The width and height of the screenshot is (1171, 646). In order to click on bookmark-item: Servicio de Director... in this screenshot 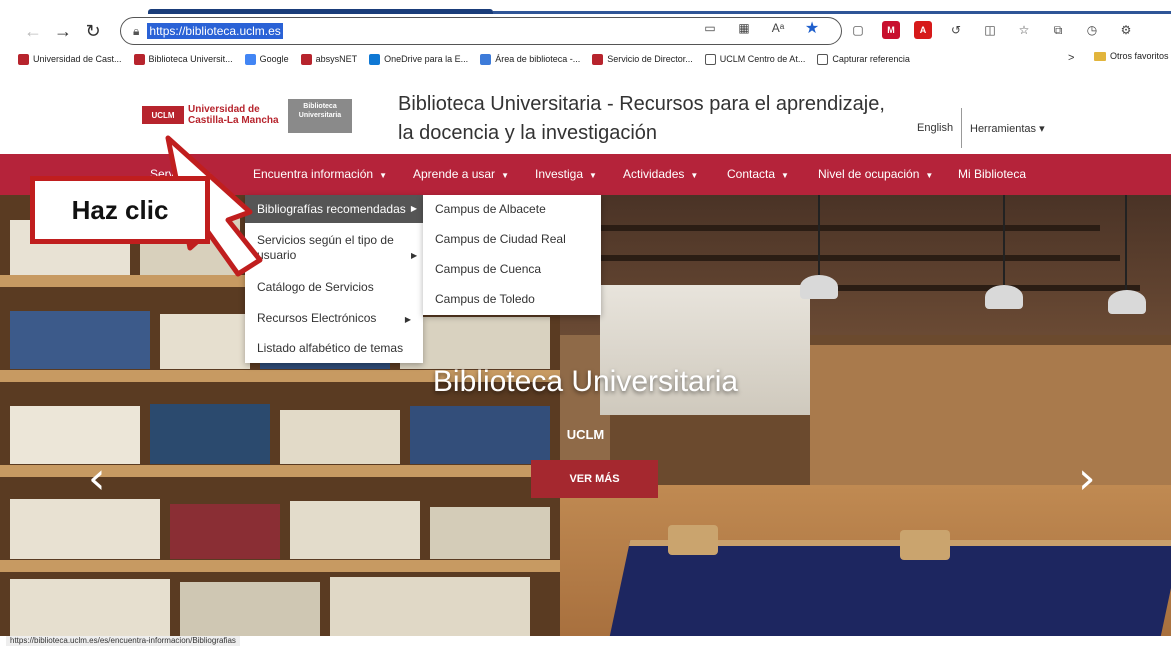, I will do `click(642, 59)`.